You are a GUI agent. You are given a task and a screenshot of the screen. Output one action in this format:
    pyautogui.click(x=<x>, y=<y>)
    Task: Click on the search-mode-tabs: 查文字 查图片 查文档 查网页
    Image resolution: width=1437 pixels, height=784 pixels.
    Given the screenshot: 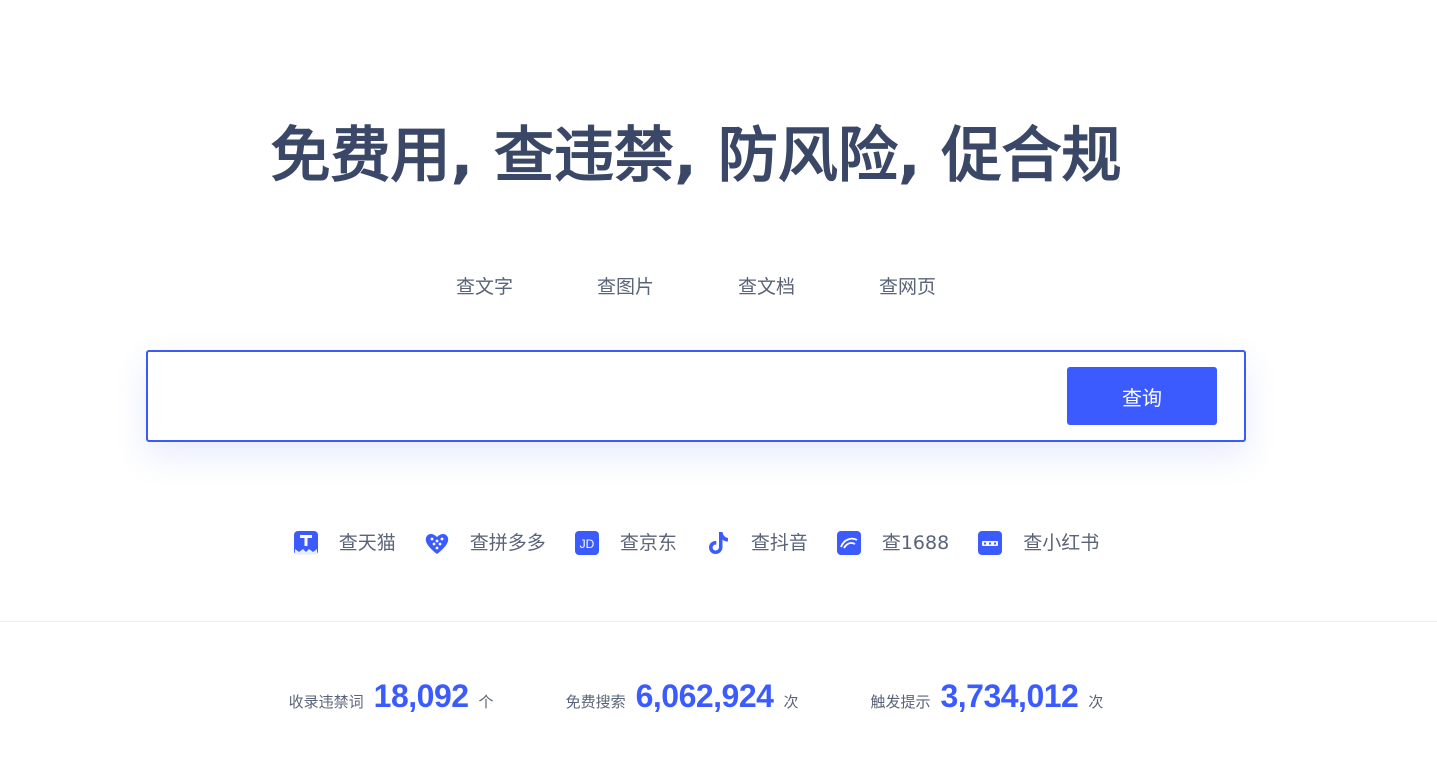 What is the action you would take?
    pyautogui.click(x=696, y=287)
    